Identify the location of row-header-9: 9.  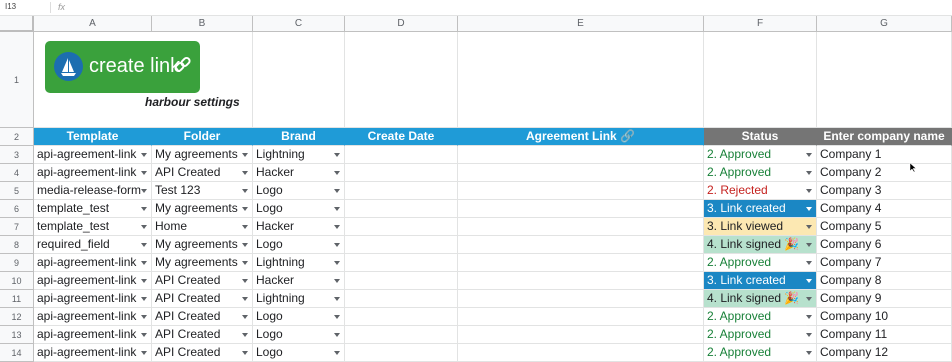
(17, 263).